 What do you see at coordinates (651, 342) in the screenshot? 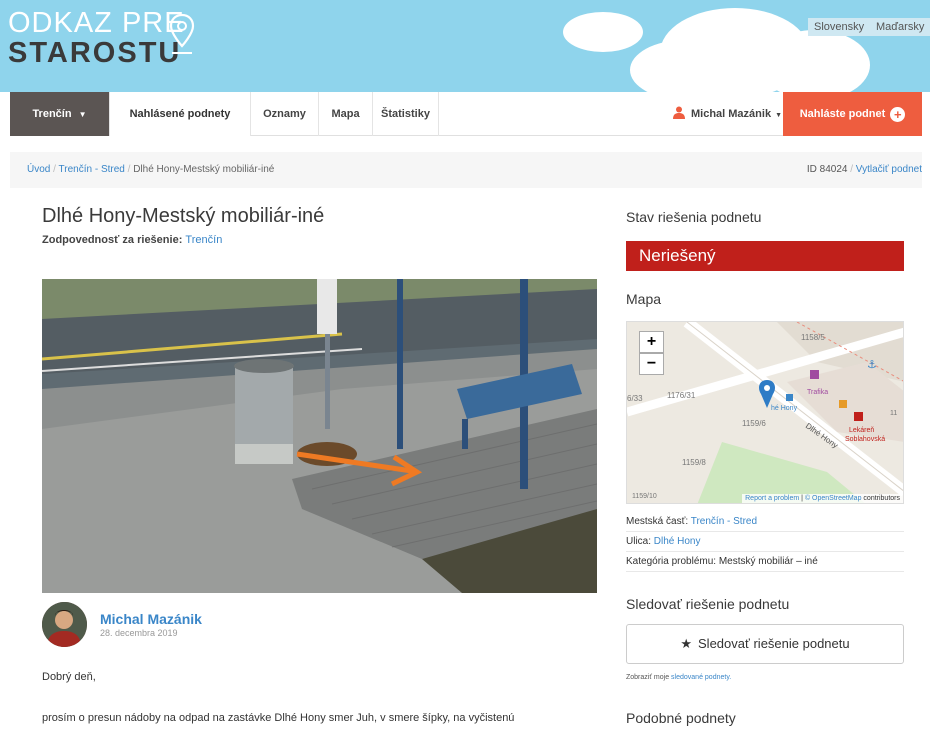
I see `zoom-in-button: +` at bounding box center [651, 342].